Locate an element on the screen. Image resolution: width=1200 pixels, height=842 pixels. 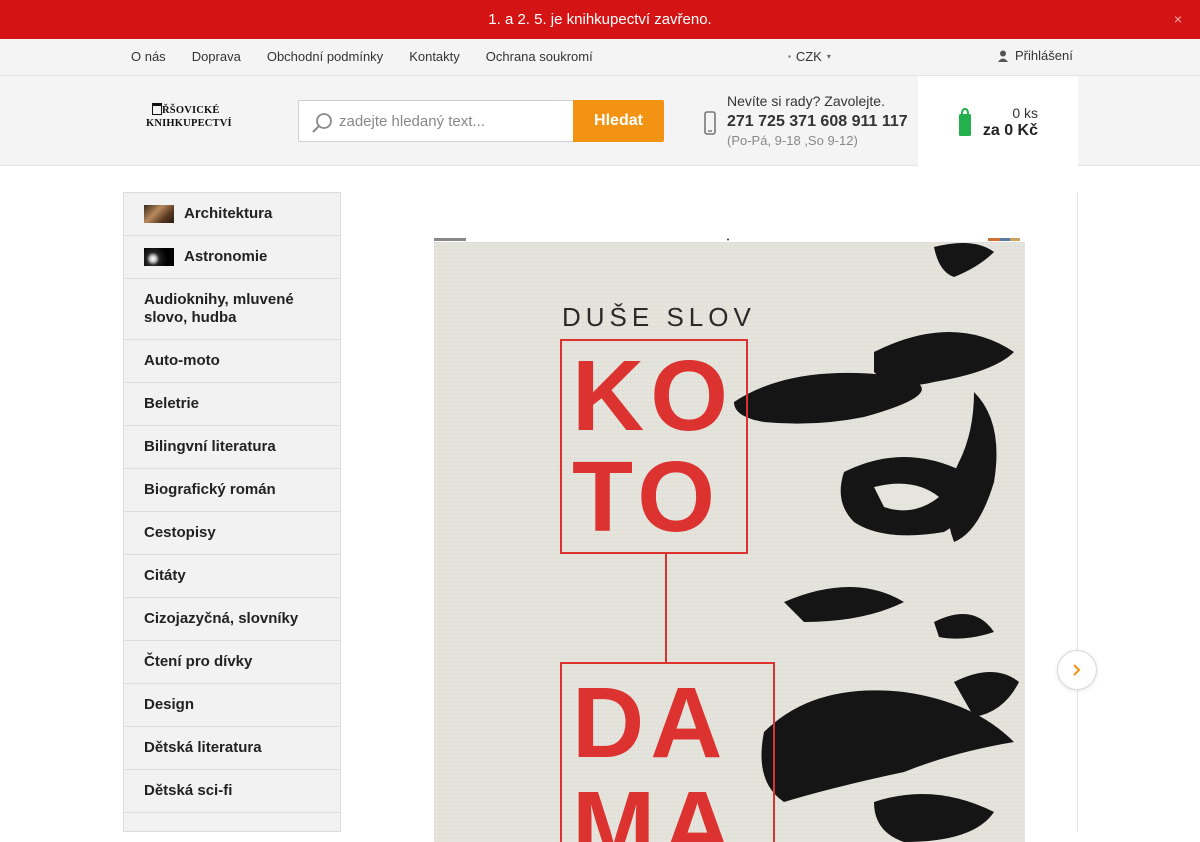
architecture-thumbnail is located at coordinates (159, 214).